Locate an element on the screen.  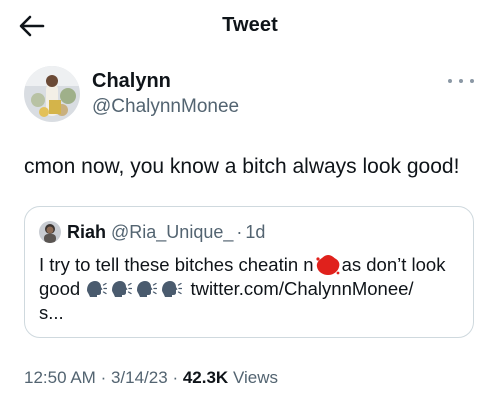
quoted-timestamp: 1d is located at coordinates (255, 232).